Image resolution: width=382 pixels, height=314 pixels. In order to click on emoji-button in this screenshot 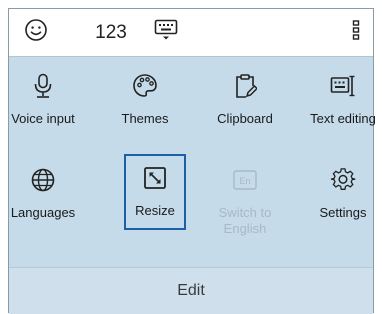, I will do `click(36, 32)`.